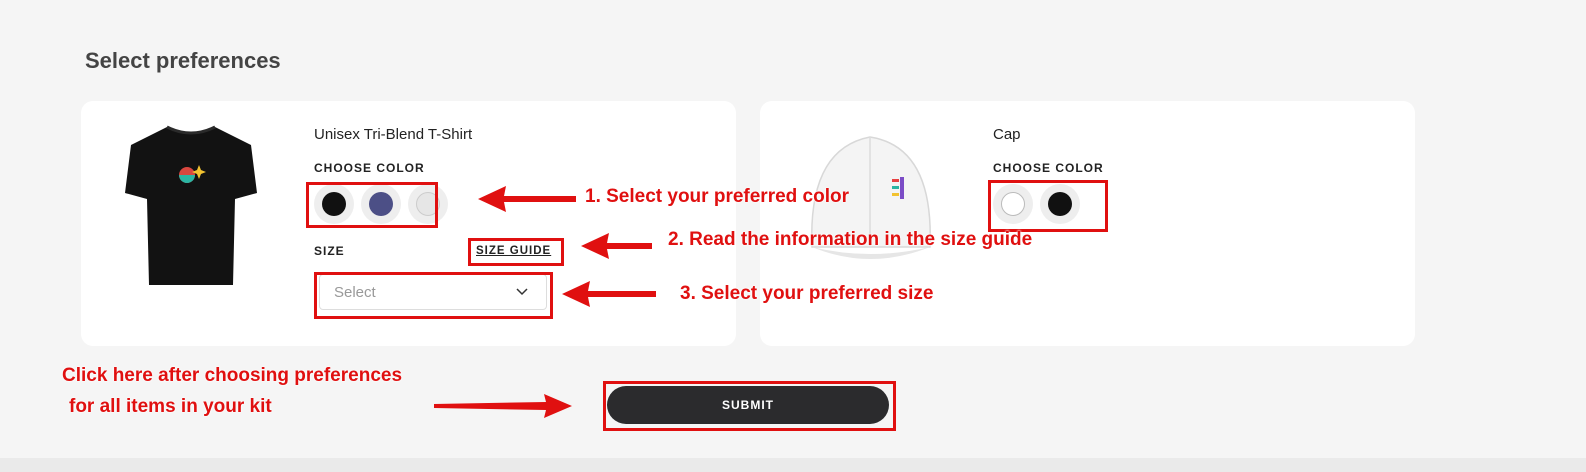 The width and height of the screenshot is (1586, 472). I want to click on arrow-step3, so click(609, 294).